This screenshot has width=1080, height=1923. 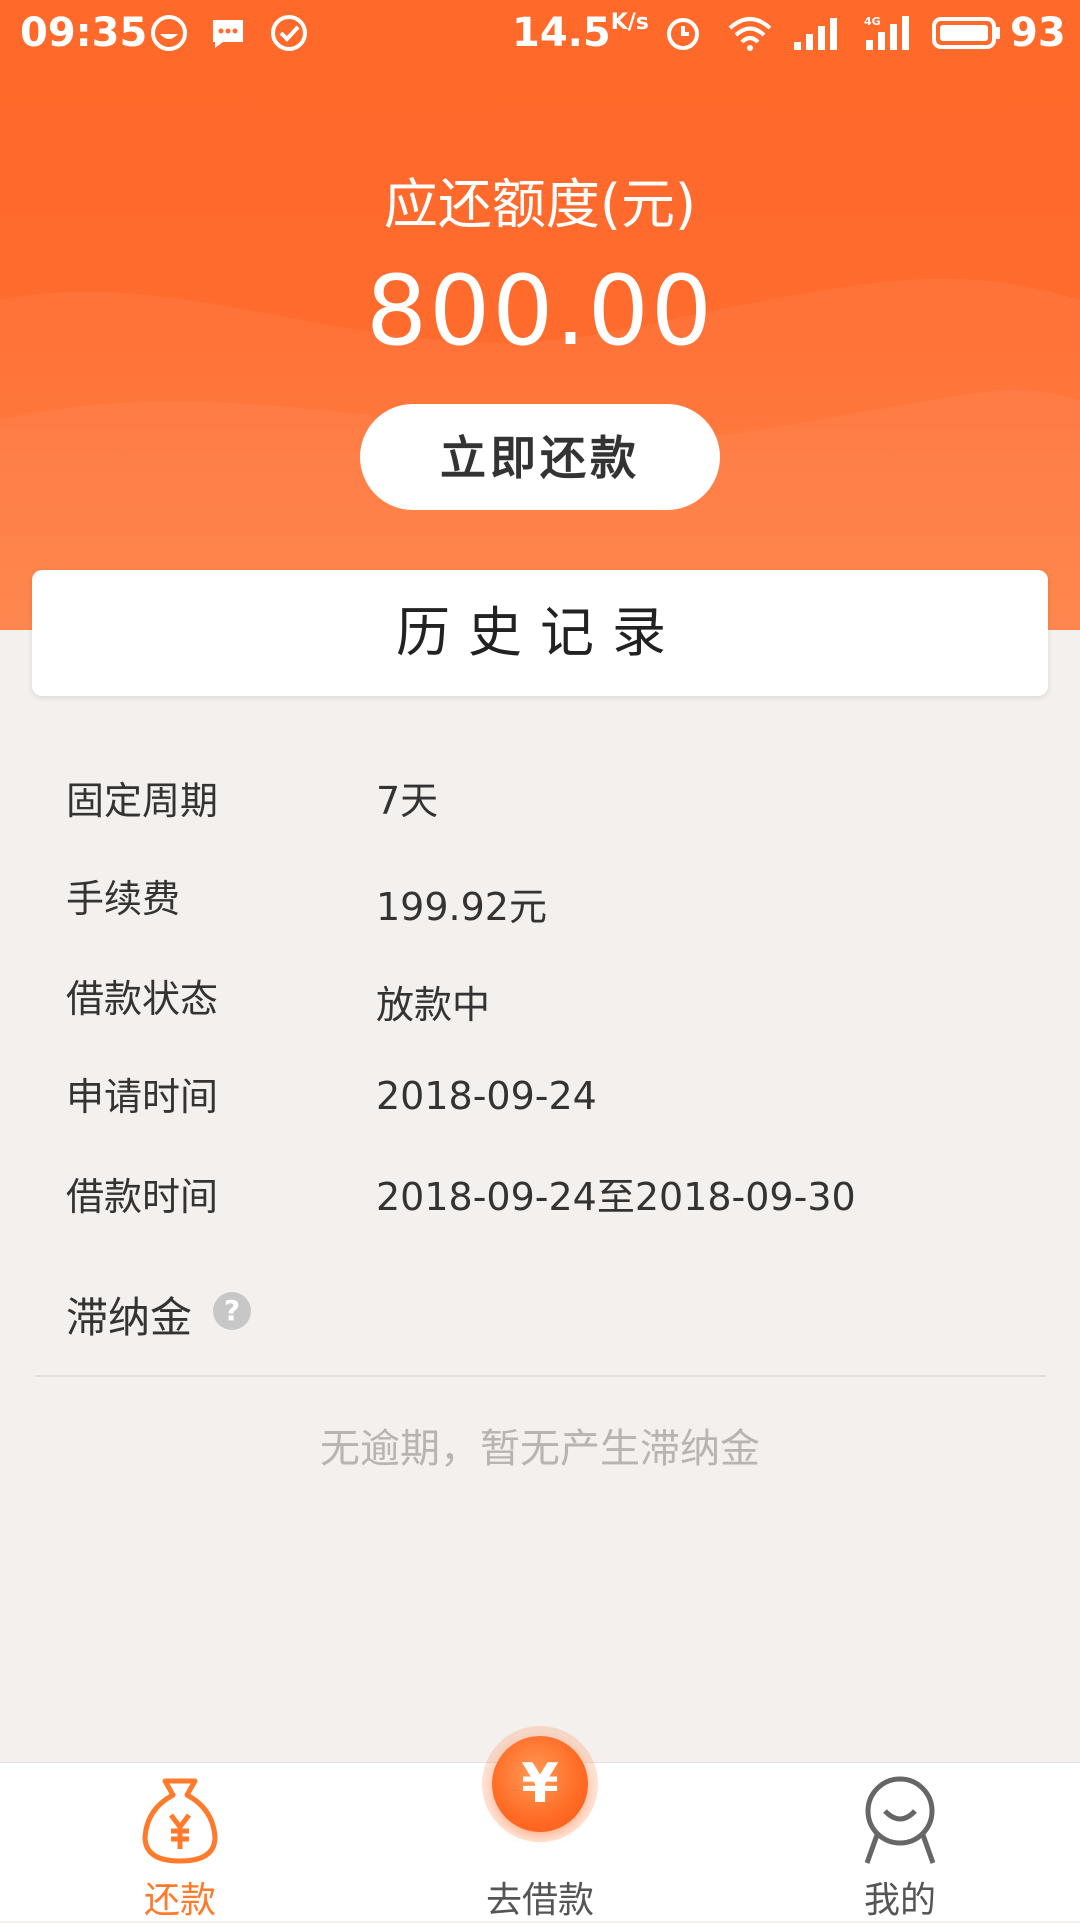 I want to click on emoji-notification-icon, so click(x=169, y=33).